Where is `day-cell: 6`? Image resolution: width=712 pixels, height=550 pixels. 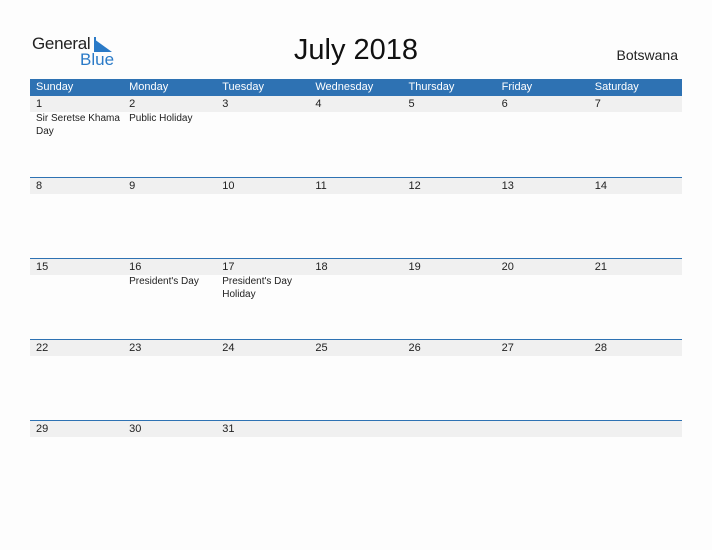
day-cell: 6 is located at coordinates (542, 117).